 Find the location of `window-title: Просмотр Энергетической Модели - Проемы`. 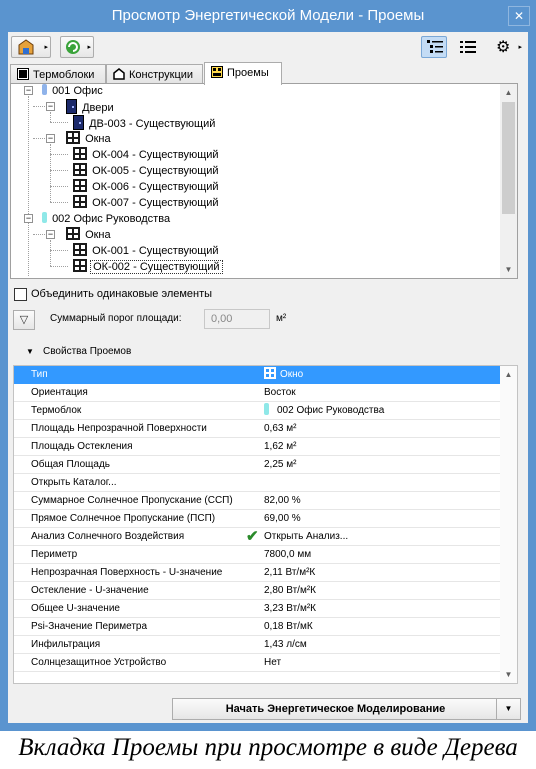

window-title: Просмотр Энергетической Модели - Проемы is located at coordinates (268, 15).